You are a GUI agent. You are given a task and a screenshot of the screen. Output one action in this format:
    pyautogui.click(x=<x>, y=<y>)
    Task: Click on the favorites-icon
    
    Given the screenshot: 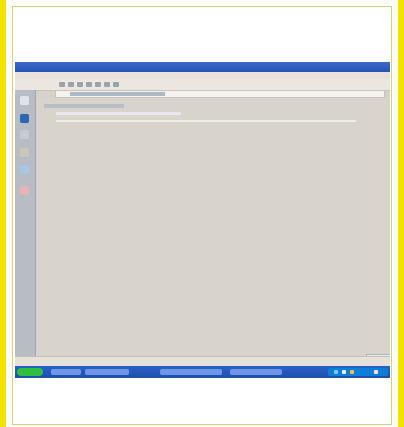 What is the action you would take?
    pyautogui.click(x=116, y=84)
    